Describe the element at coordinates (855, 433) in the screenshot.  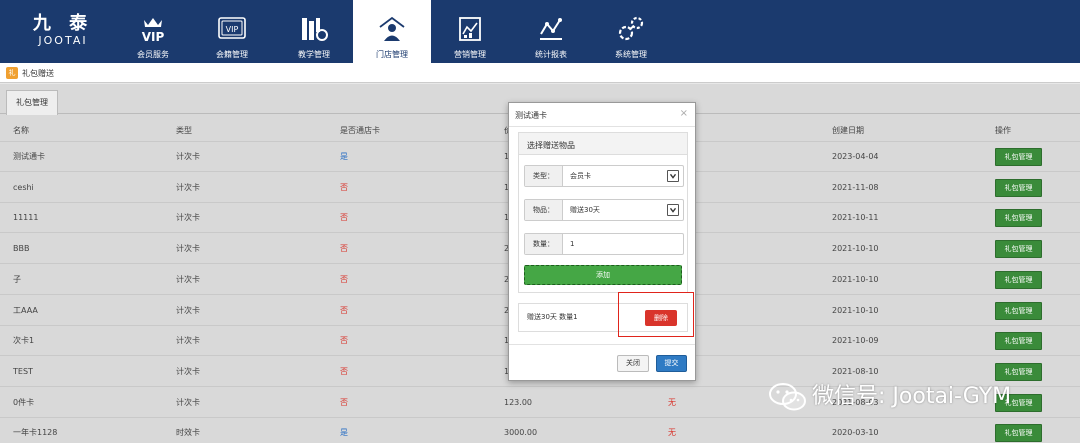
I see `cell-date: 2020-03-10` at that location.